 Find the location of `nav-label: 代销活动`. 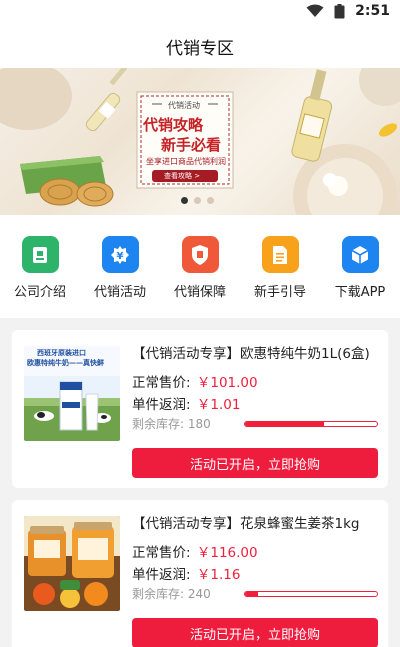

nav-label: 代销活动 is located at coordinates (119, 292).